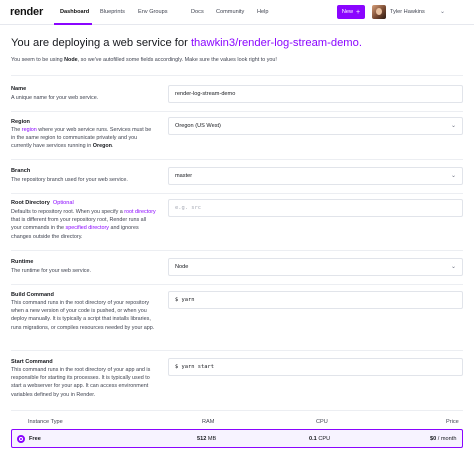 The width and height of the screenshot is (474, 453). I want to click on user-name: Tyler Hawkins, so click(407, 12).